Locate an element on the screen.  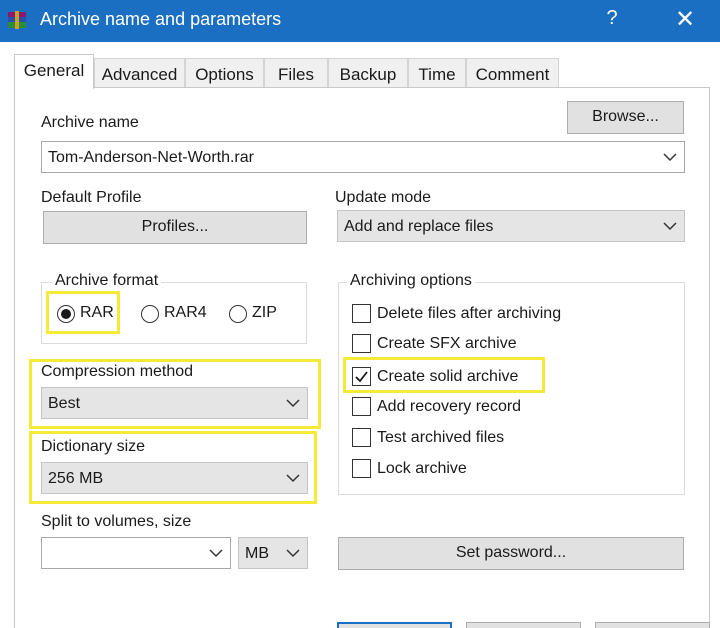
radio-zip is located at coordinates (238, 314).